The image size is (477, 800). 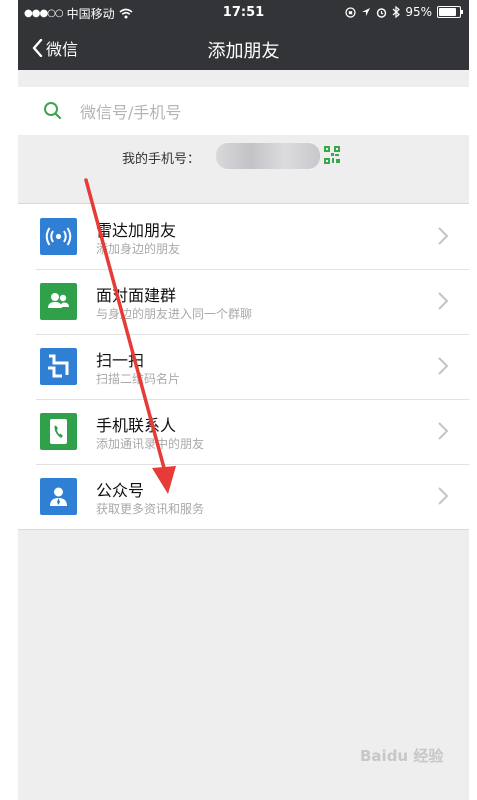 I want to click on option-title: 雷达加朋友, so click(x=136, y=230).